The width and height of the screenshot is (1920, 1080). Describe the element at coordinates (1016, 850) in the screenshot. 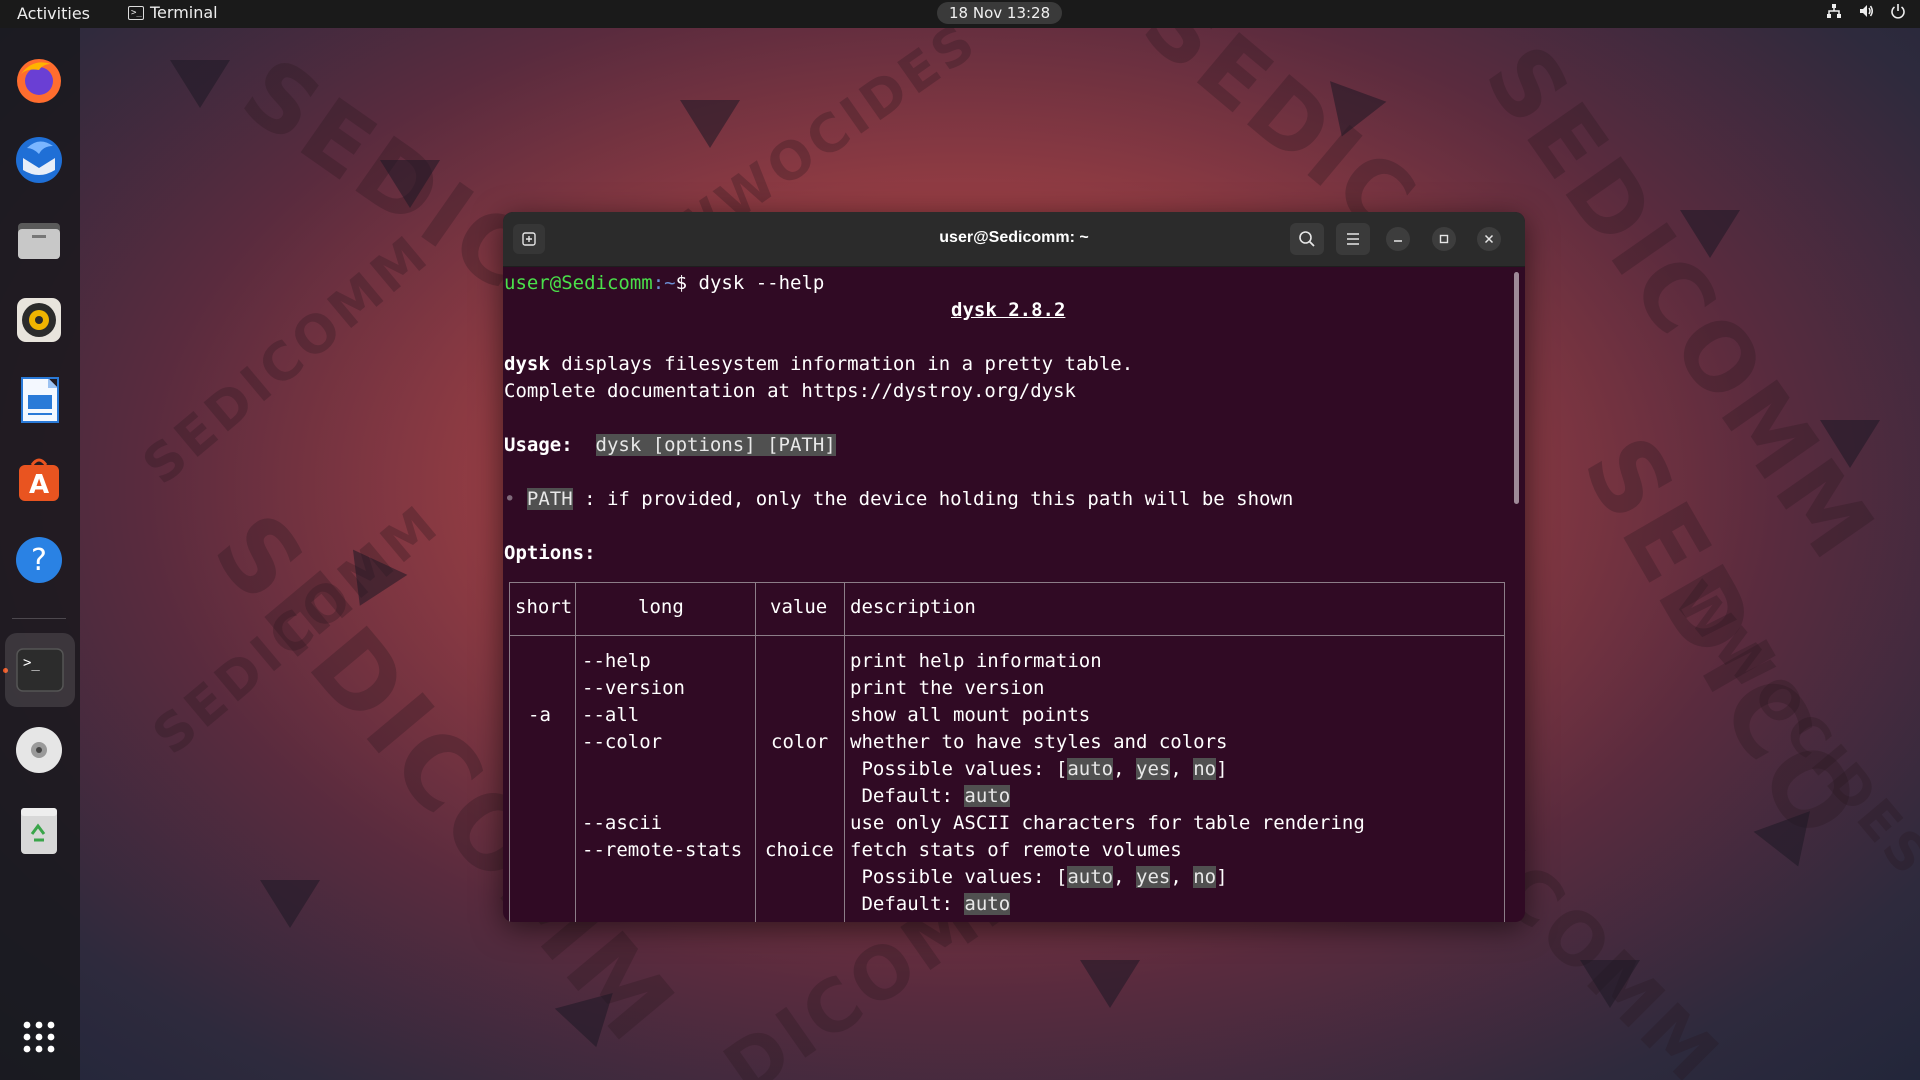

I see `desc-remote-stats: fetch stats of remote volumes` at that location.